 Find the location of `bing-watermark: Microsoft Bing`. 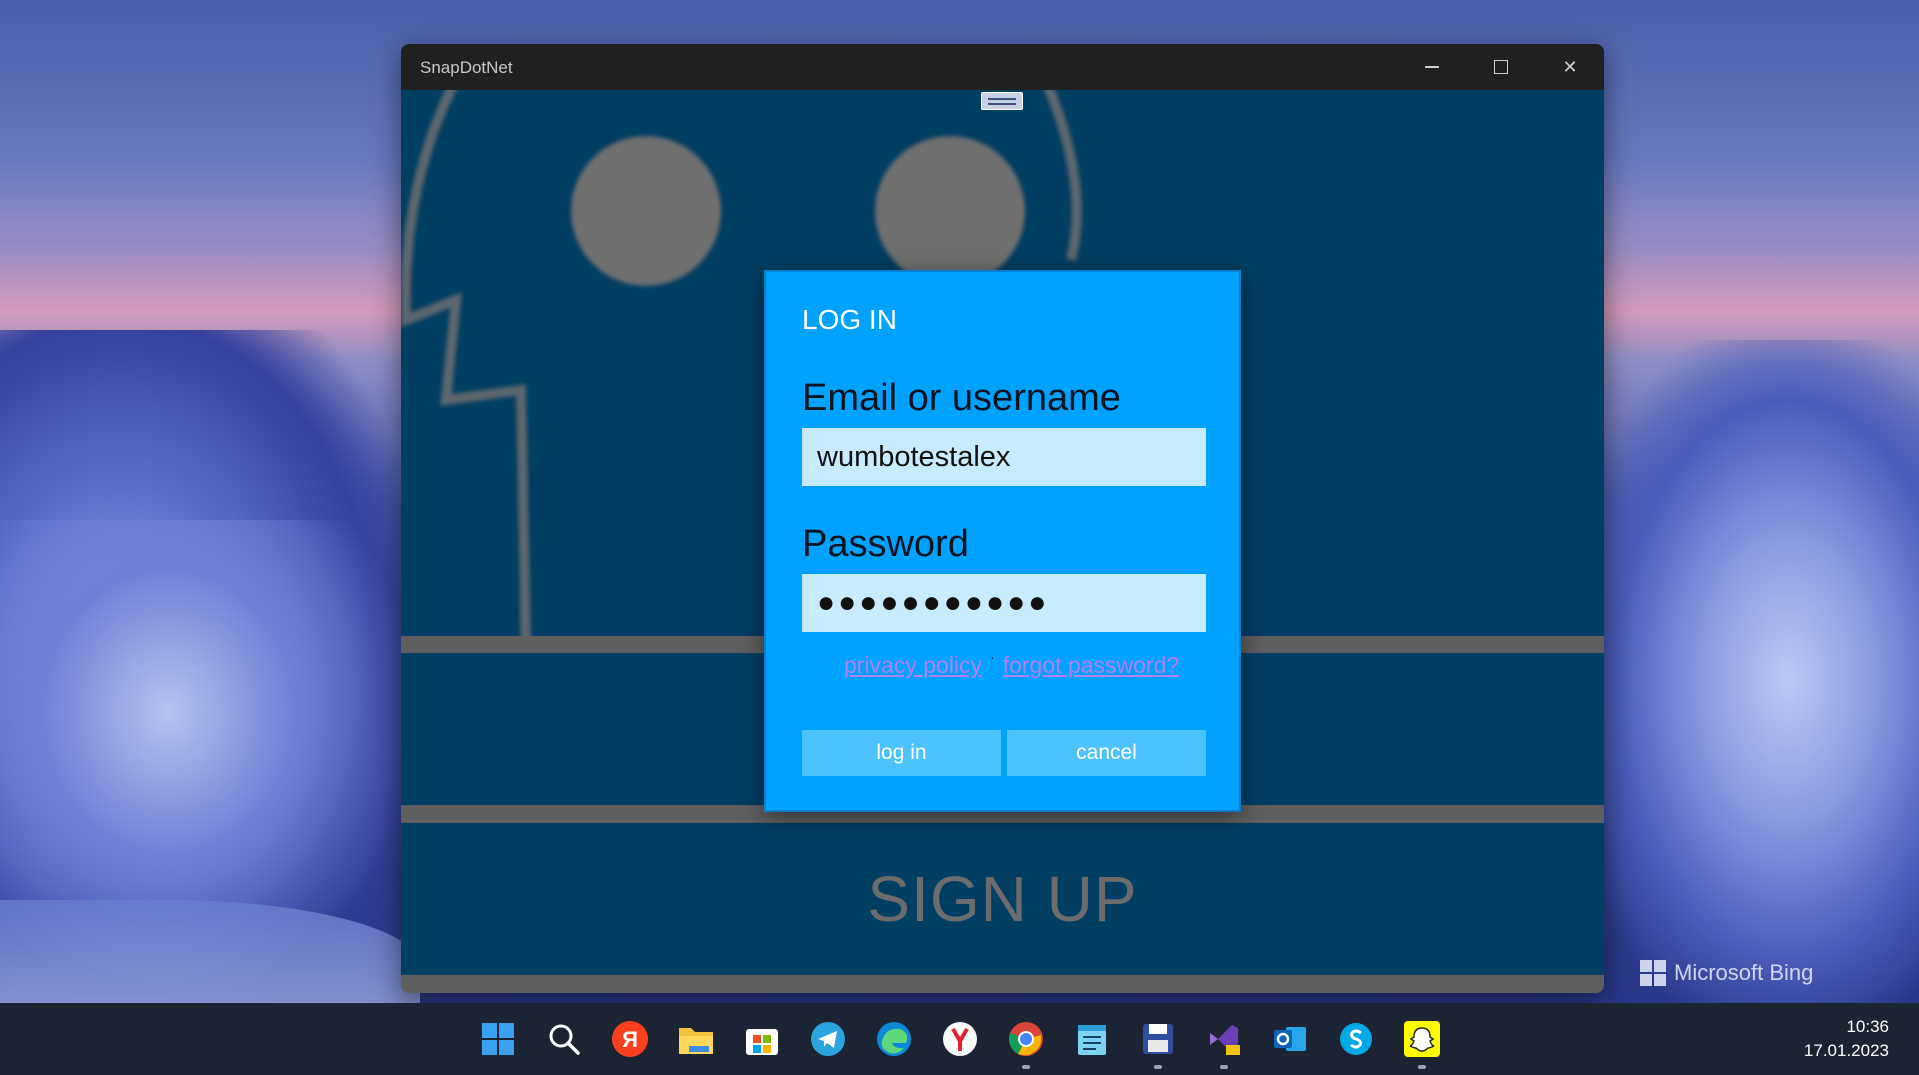

bing-watermark: Microsoft Bing is located at coordinates (1726, 973).